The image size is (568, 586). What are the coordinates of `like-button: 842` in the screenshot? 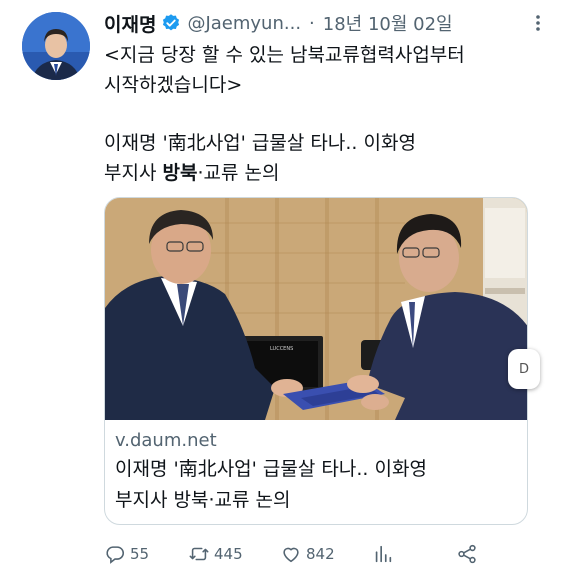 It's located at (307, 554).